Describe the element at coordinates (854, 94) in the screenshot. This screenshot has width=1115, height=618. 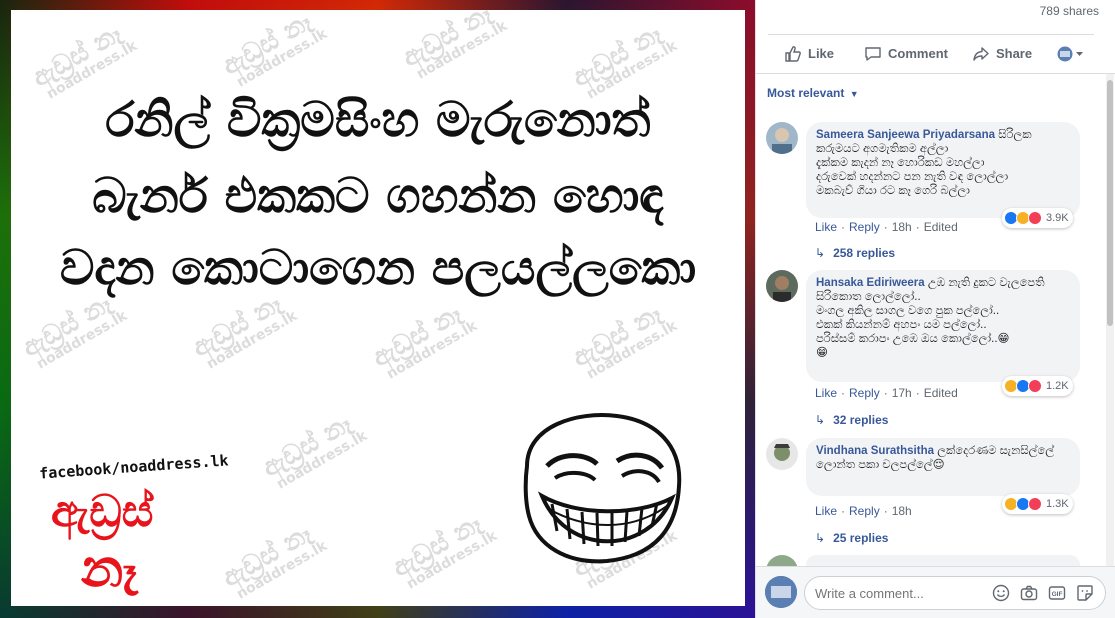
I see `chevron-down-icon: ▼` at that location.